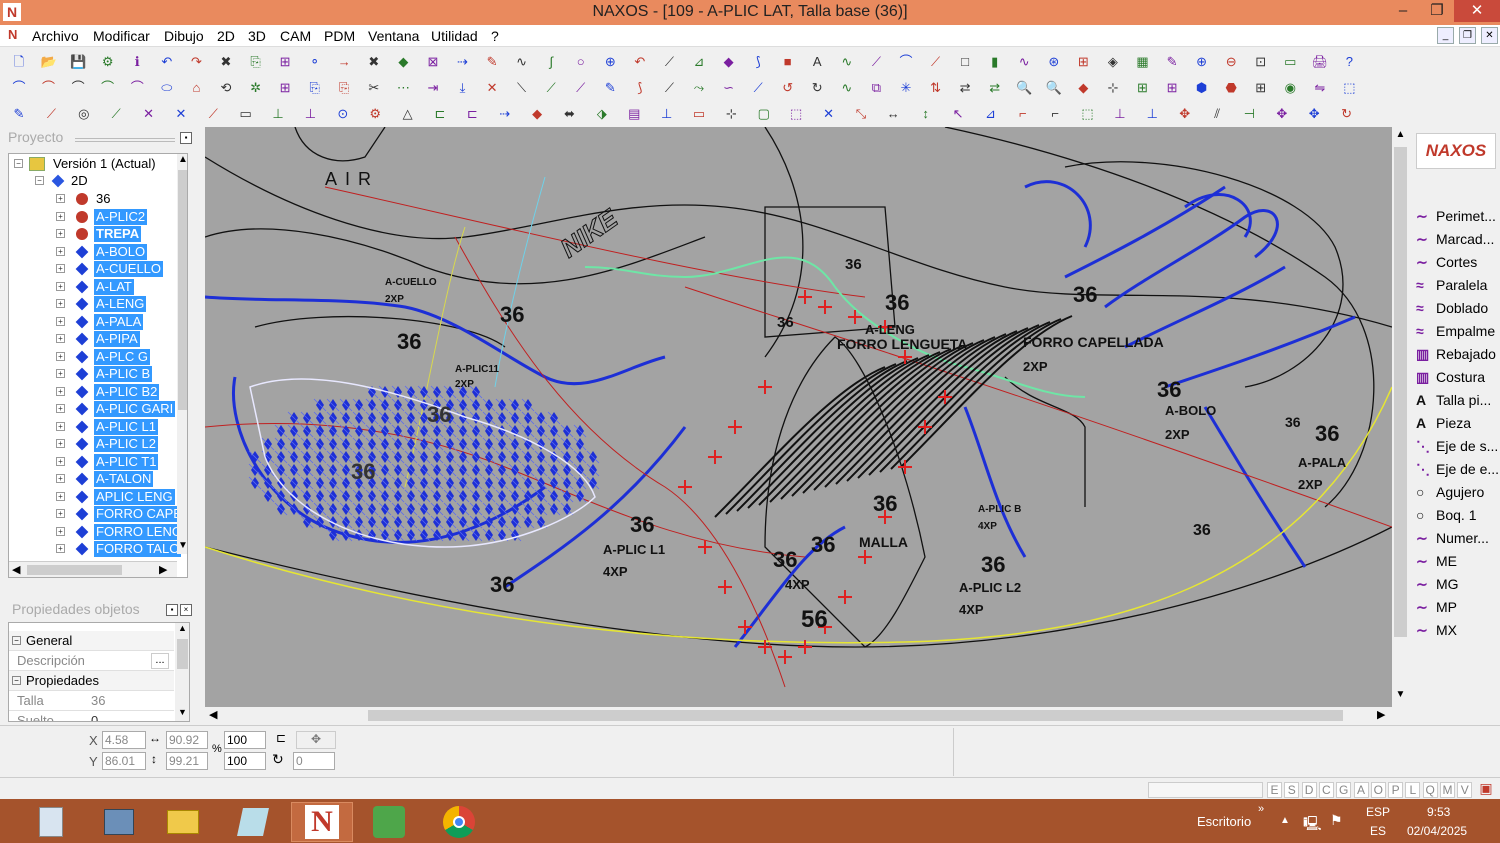 This screenshot has height=843, width=1500. Describe the element at coordinates (98, 374) in the screenshot. I see `tree-layer-item: + A-PLIC B` at that location.